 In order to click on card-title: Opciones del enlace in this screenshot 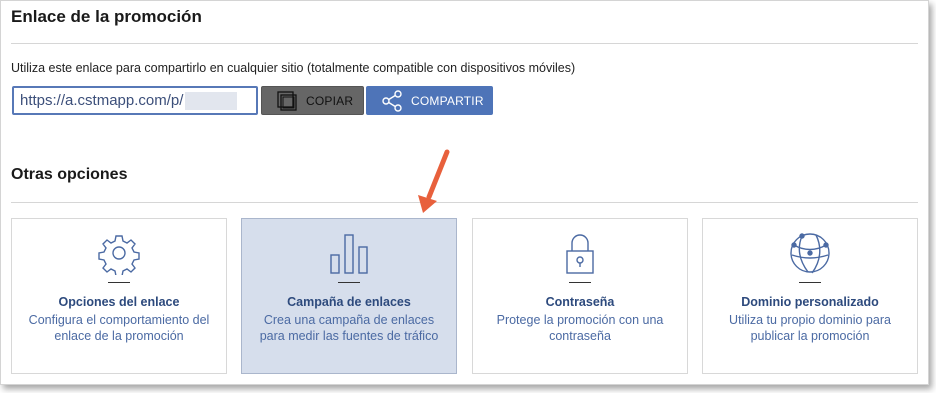, I will do `click(119, 302)`.